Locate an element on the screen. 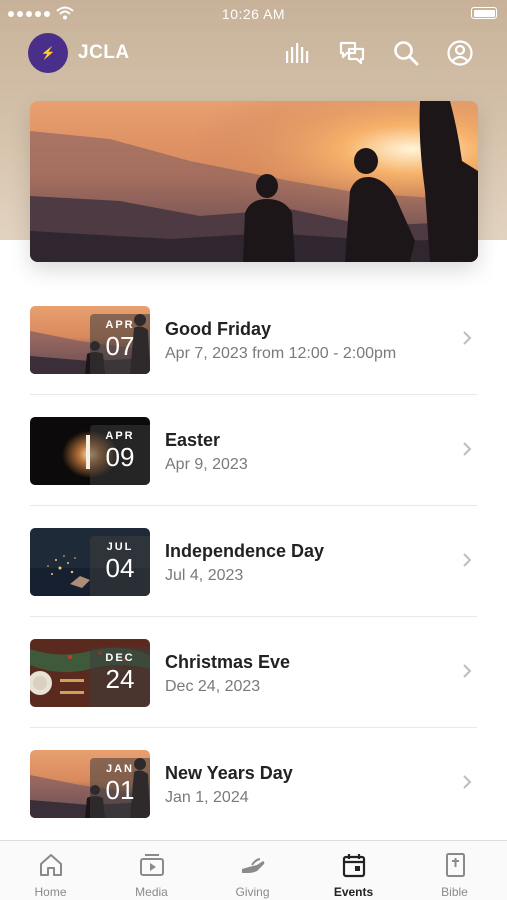  tab-bible: Bible is located at coordinates (454, 870).